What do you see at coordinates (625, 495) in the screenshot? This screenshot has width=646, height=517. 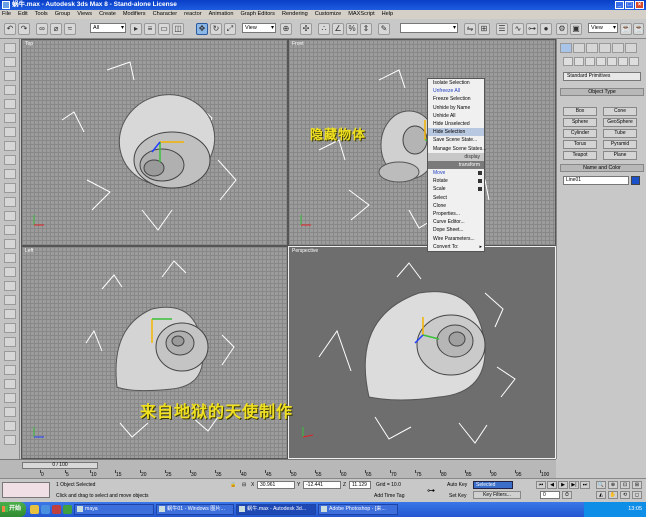 I see `orbit-icon: ⟲` at bounding box center [625, 495].